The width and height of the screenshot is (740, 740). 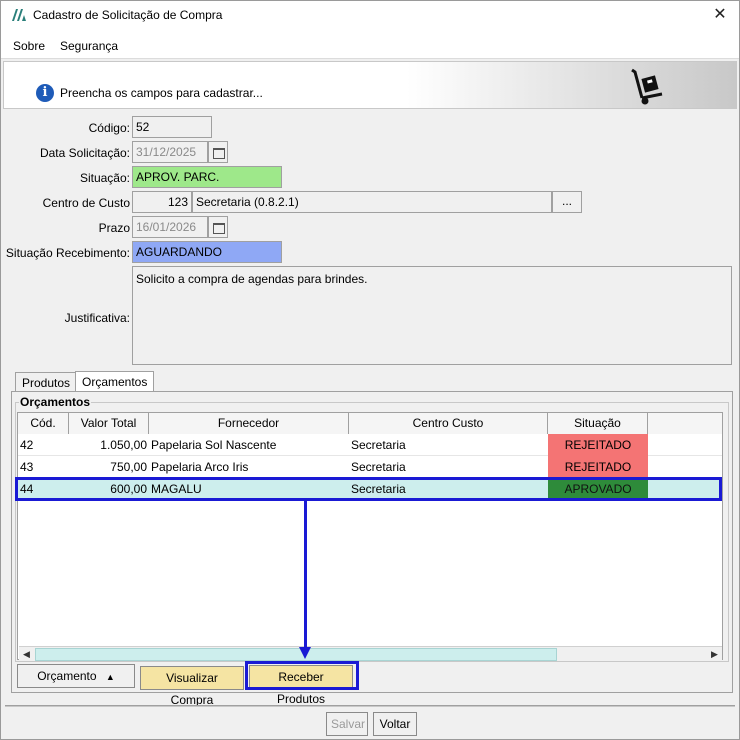 What do you see at coordinates (170, 152) in the screenshot?
I see `data-solicitacao-field: 31/12/2025` at bounding box center [170, 152].